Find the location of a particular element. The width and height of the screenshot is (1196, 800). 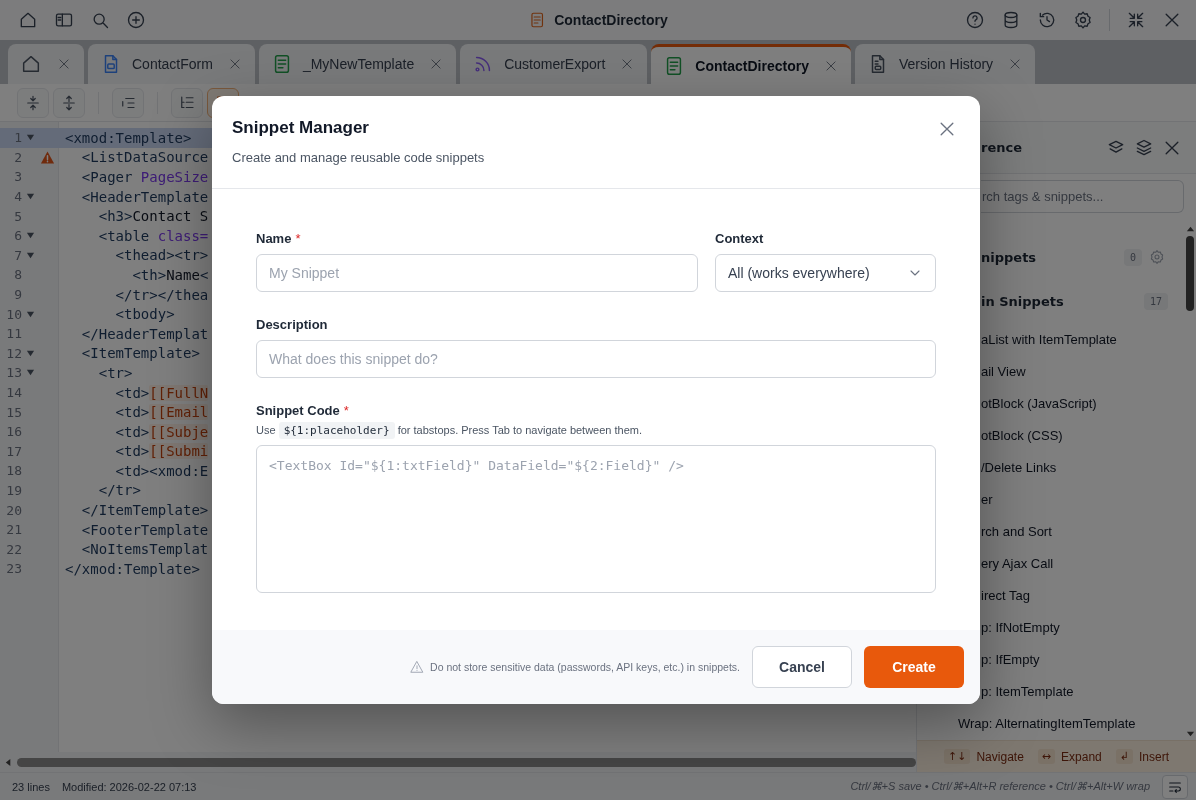

collapse-icon is located at coordinates (33, 102).